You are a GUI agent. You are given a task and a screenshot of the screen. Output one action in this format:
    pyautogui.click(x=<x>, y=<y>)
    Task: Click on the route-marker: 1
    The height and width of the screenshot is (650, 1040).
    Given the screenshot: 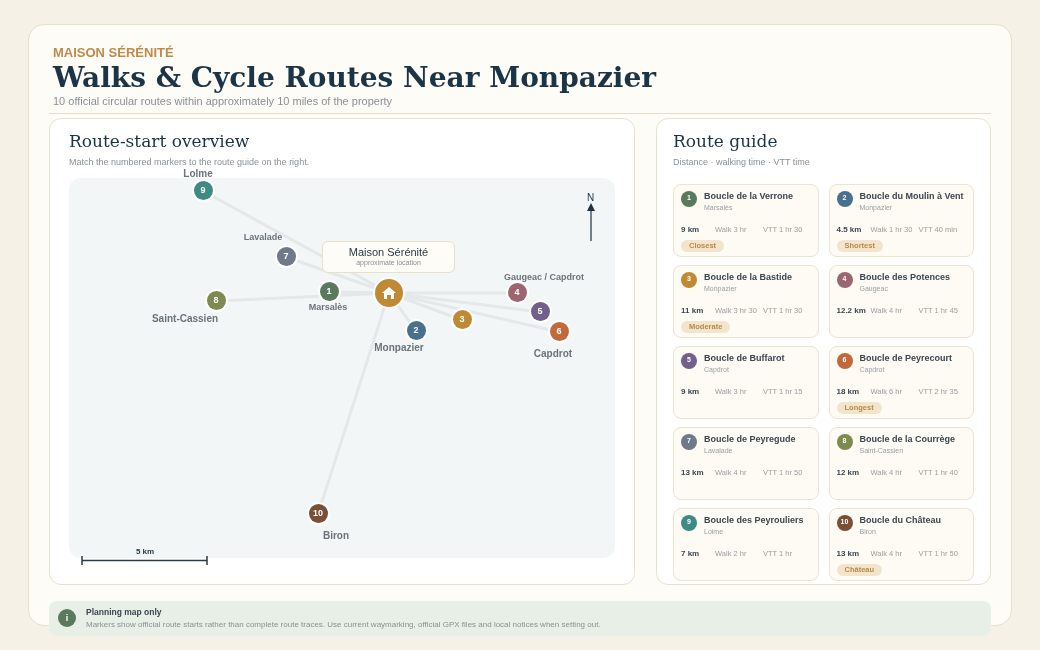 What is the action you would take?
    pyautogui.click(x=329, y=291)
    